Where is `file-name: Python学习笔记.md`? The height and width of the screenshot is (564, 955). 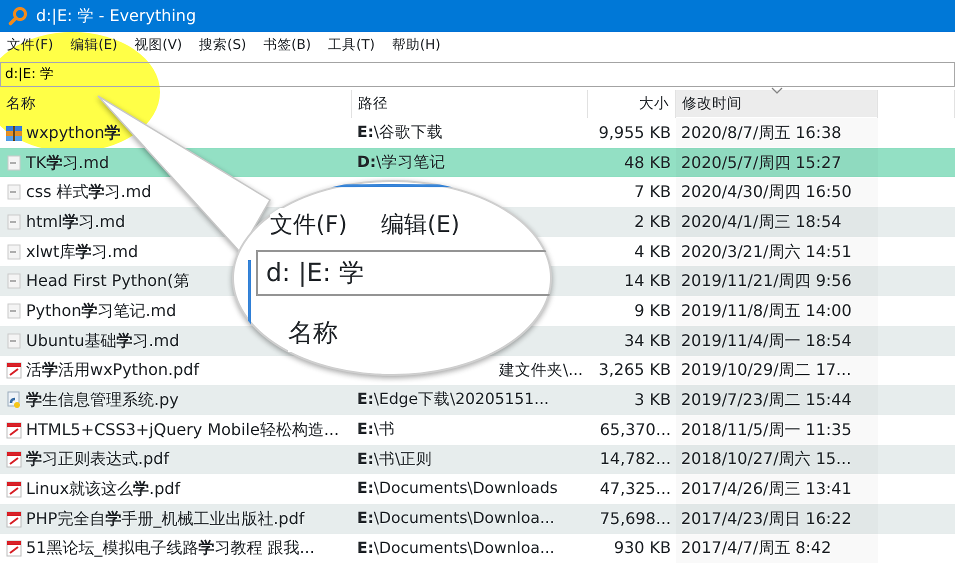 file-name: Python学习笔记.md is located at coordinates (101, 311).